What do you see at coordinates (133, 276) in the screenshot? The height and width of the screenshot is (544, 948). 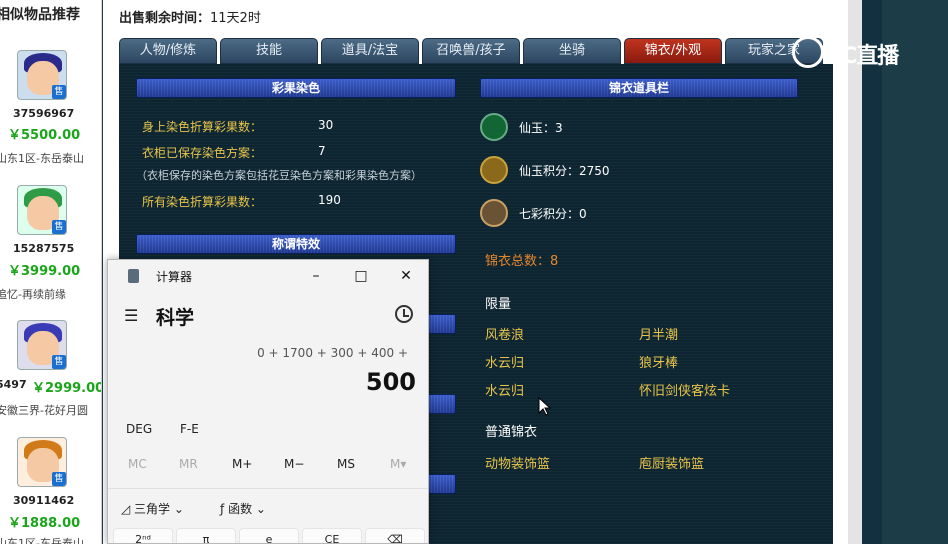 I see `calculator-app-icon` at bounding box center [133, 276].